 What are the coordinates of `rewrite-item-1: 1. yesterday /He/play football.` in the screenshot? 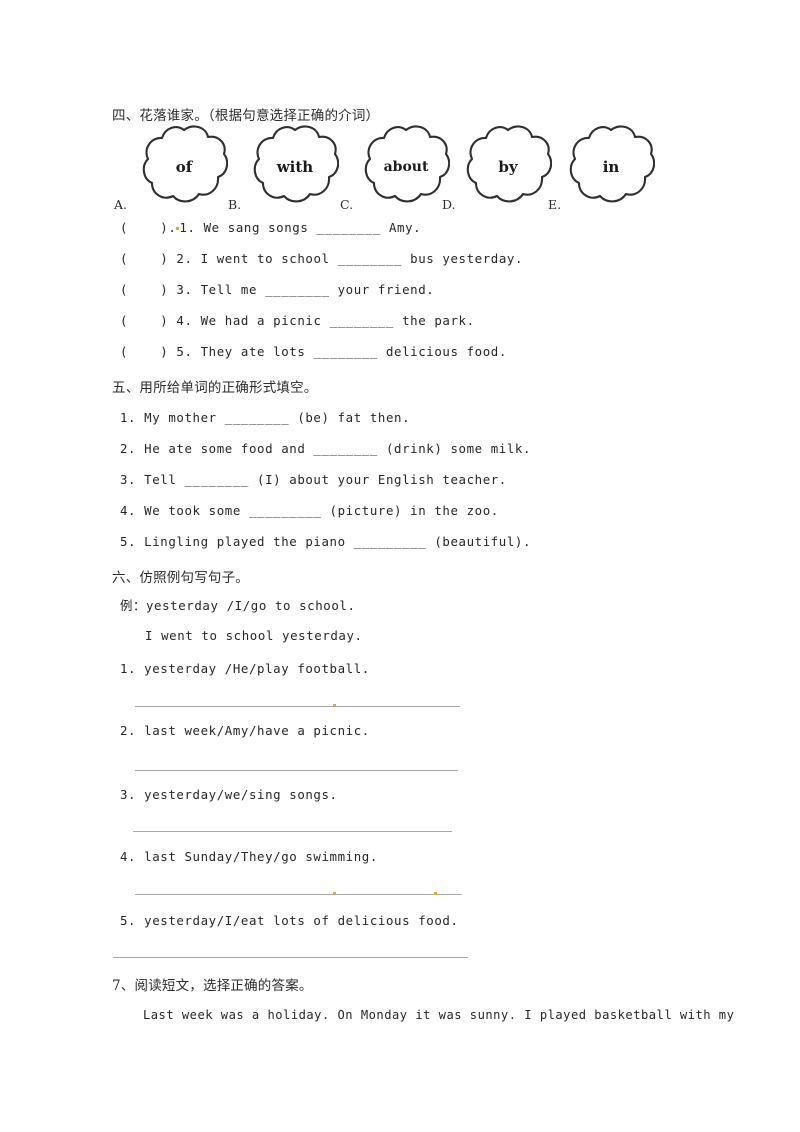 It's located at (245, 668).